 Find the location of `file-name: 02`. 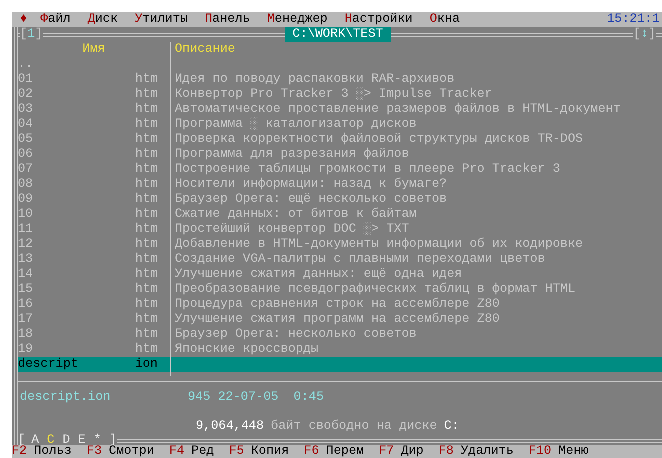

file-name: 02 is located at coordinates (26, 94).